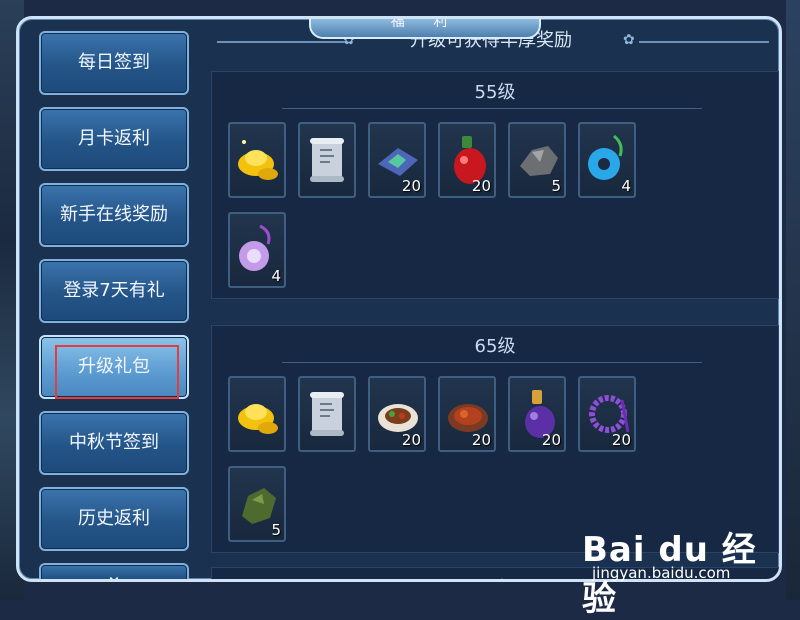  I want to click on swirl-ornament-icon: ✿, so click(629, 40).